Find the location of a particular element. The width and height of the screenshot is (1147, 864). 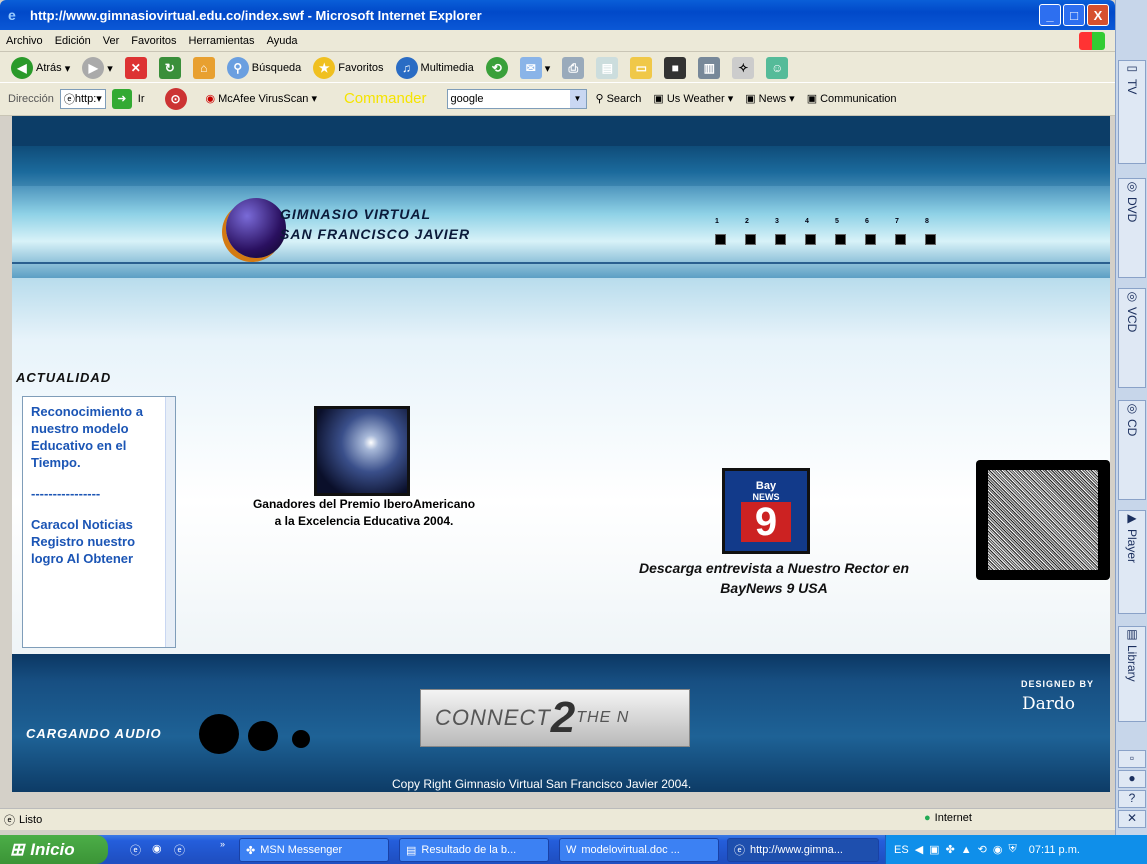

home-button: ⌂ is located at coordinates (204, 68).